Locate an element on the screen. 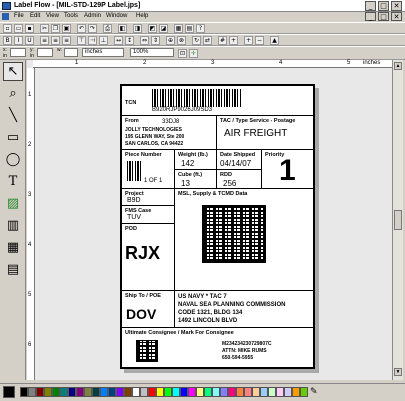 The image size is (405, 401). zoom-out-icon: − is located at coordinates (259, 40).